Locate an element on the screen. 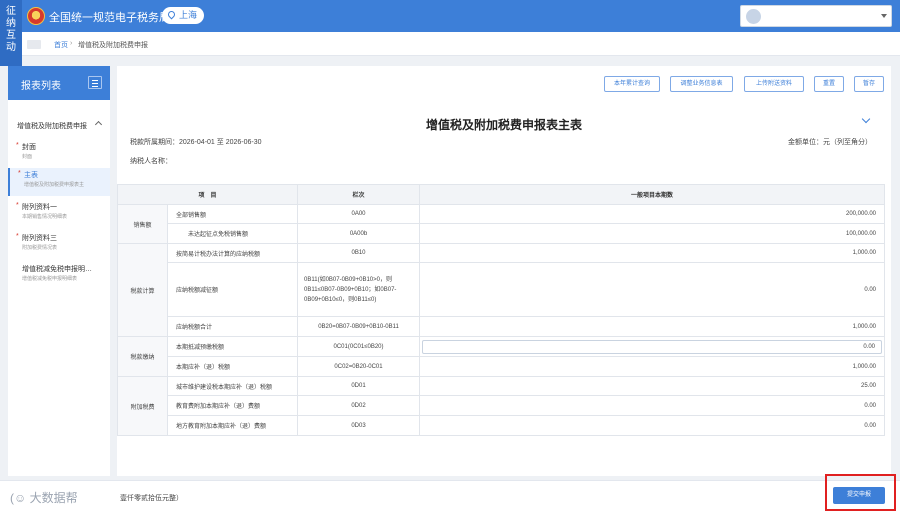 The width and height of the screenshot is (900, 513). row-item: 按简易计税办法计算的应纳税额 is located at coordinates (232, 253).